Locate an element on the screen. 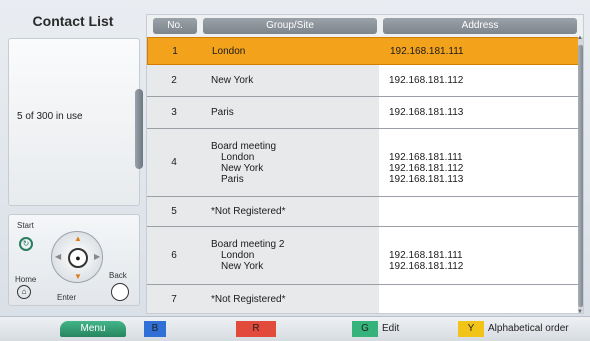  scrollbar: ▲ ▼ is located at coordinates (580, 175).